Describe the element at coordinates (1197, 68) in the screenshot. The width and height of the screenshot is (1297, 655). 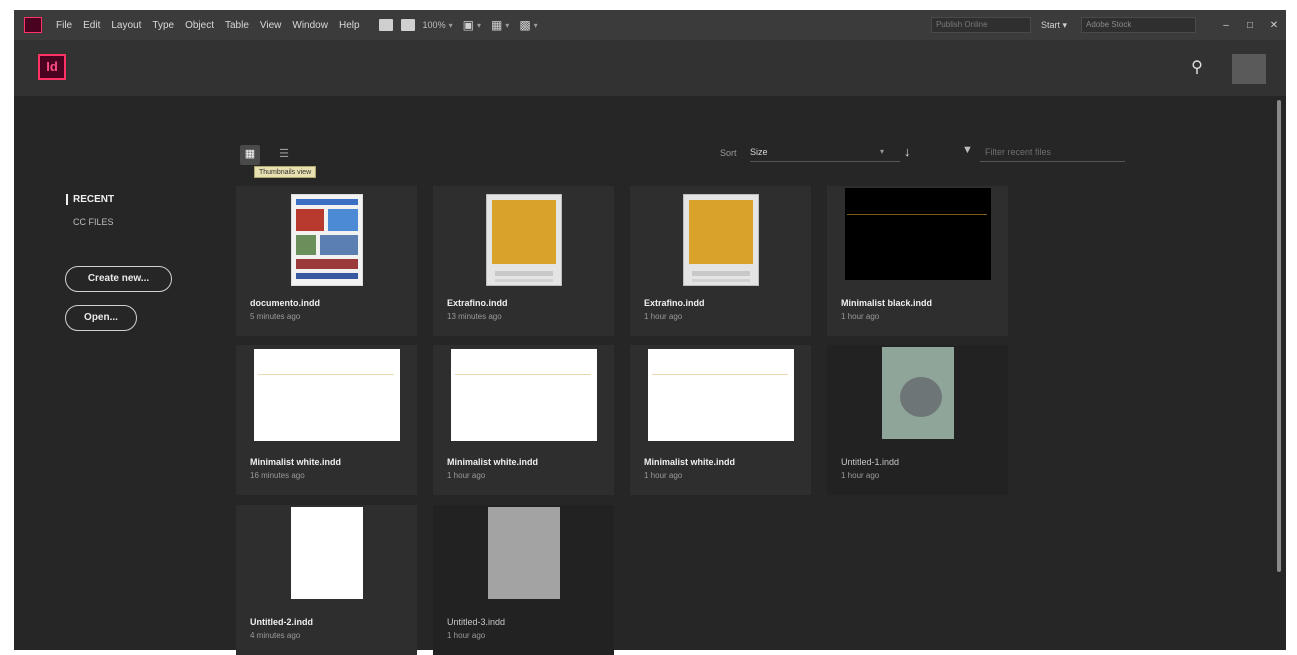
I see `search-icon: ⚲` at that location.